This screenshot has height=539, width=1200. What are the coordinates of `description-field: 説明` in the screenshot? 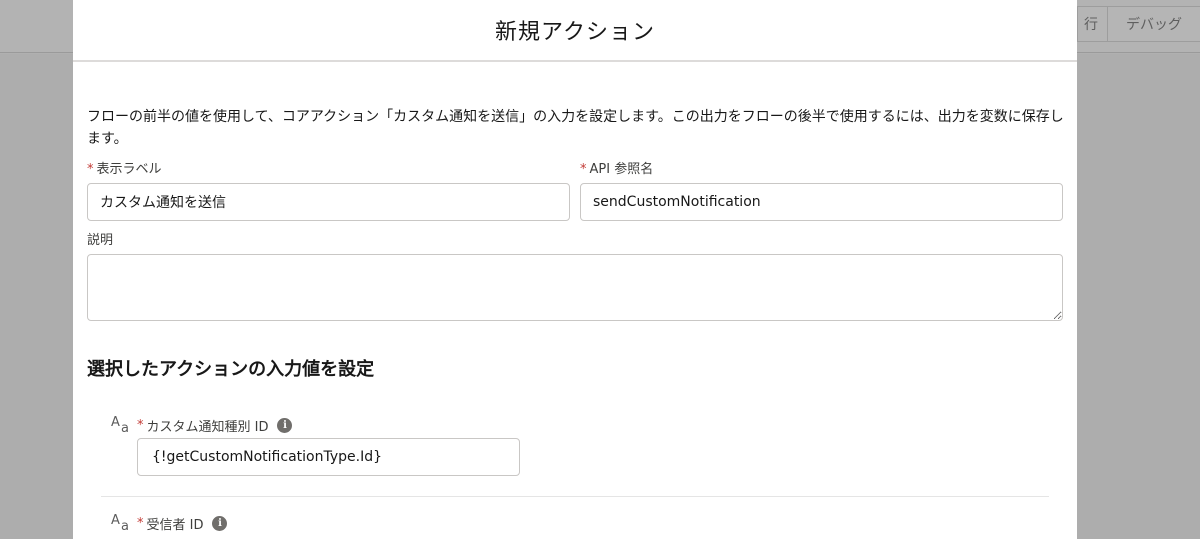 It's located at (575, 278).